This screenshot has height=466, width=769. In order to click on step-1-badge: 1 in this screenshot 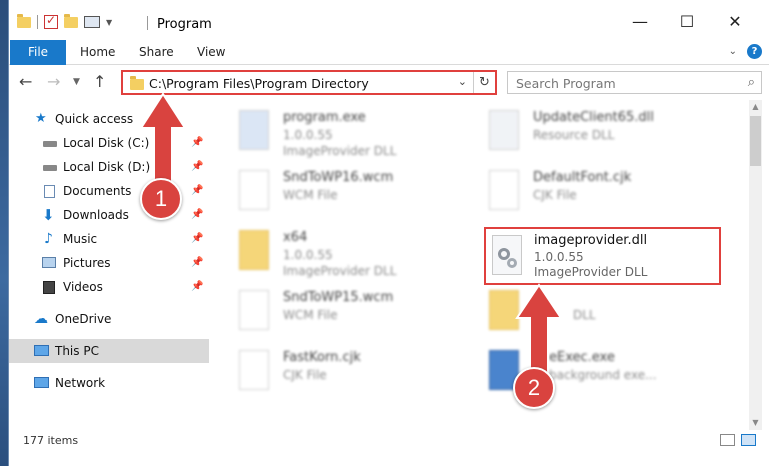, I will do `click(161, 199)`.